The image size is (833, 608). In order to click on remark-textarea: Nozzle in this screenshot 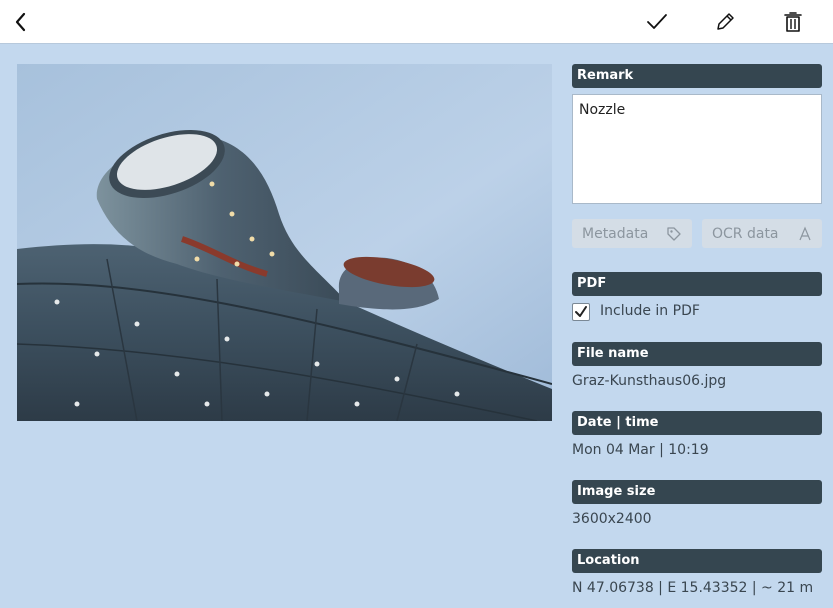, I will do `click(697, 149)`.